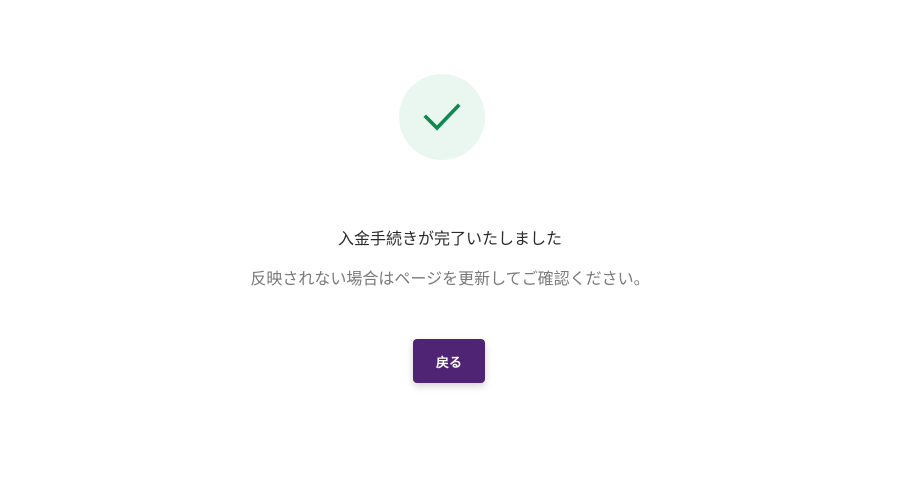 The width and height of the screenshot is (900, 500). I want to click on checkmark-icon, so click(442, 117).